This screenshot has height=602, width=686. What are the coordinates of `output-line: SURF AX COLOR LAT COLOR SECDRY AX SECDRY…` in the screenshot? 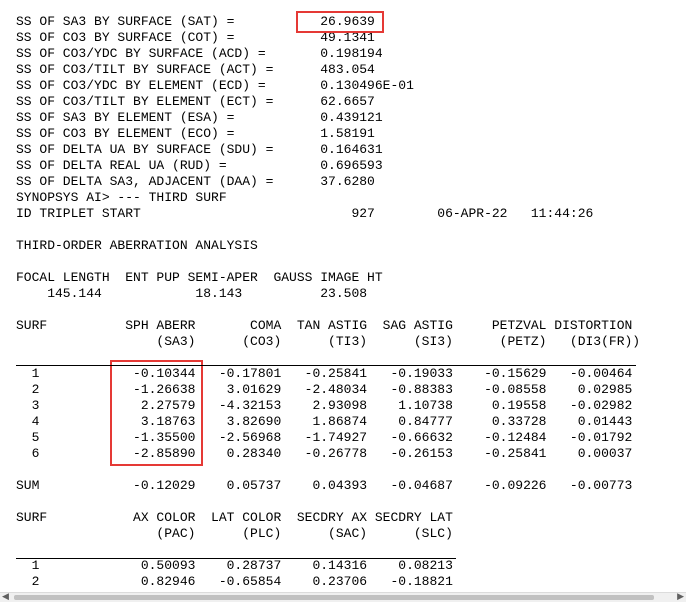 It's located at (234, 517).